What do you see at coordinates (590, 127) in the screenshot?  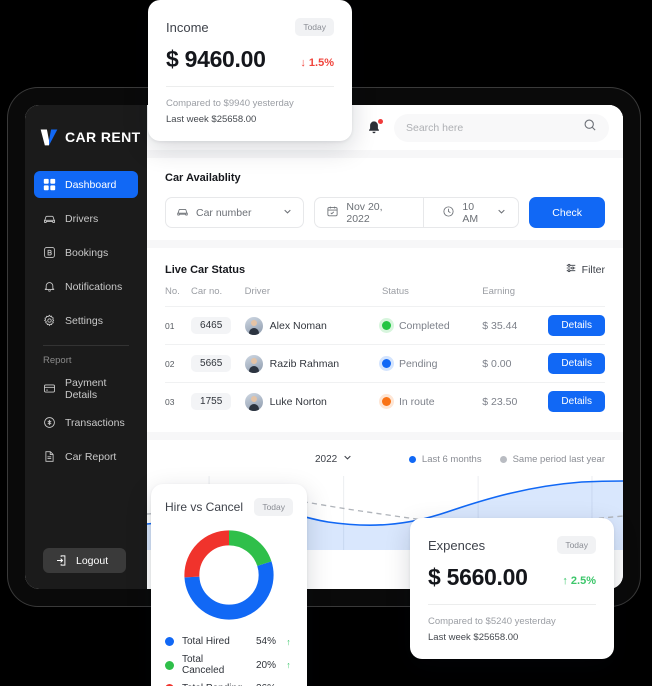 I see `search-icon` at bounding box center [590, 127].